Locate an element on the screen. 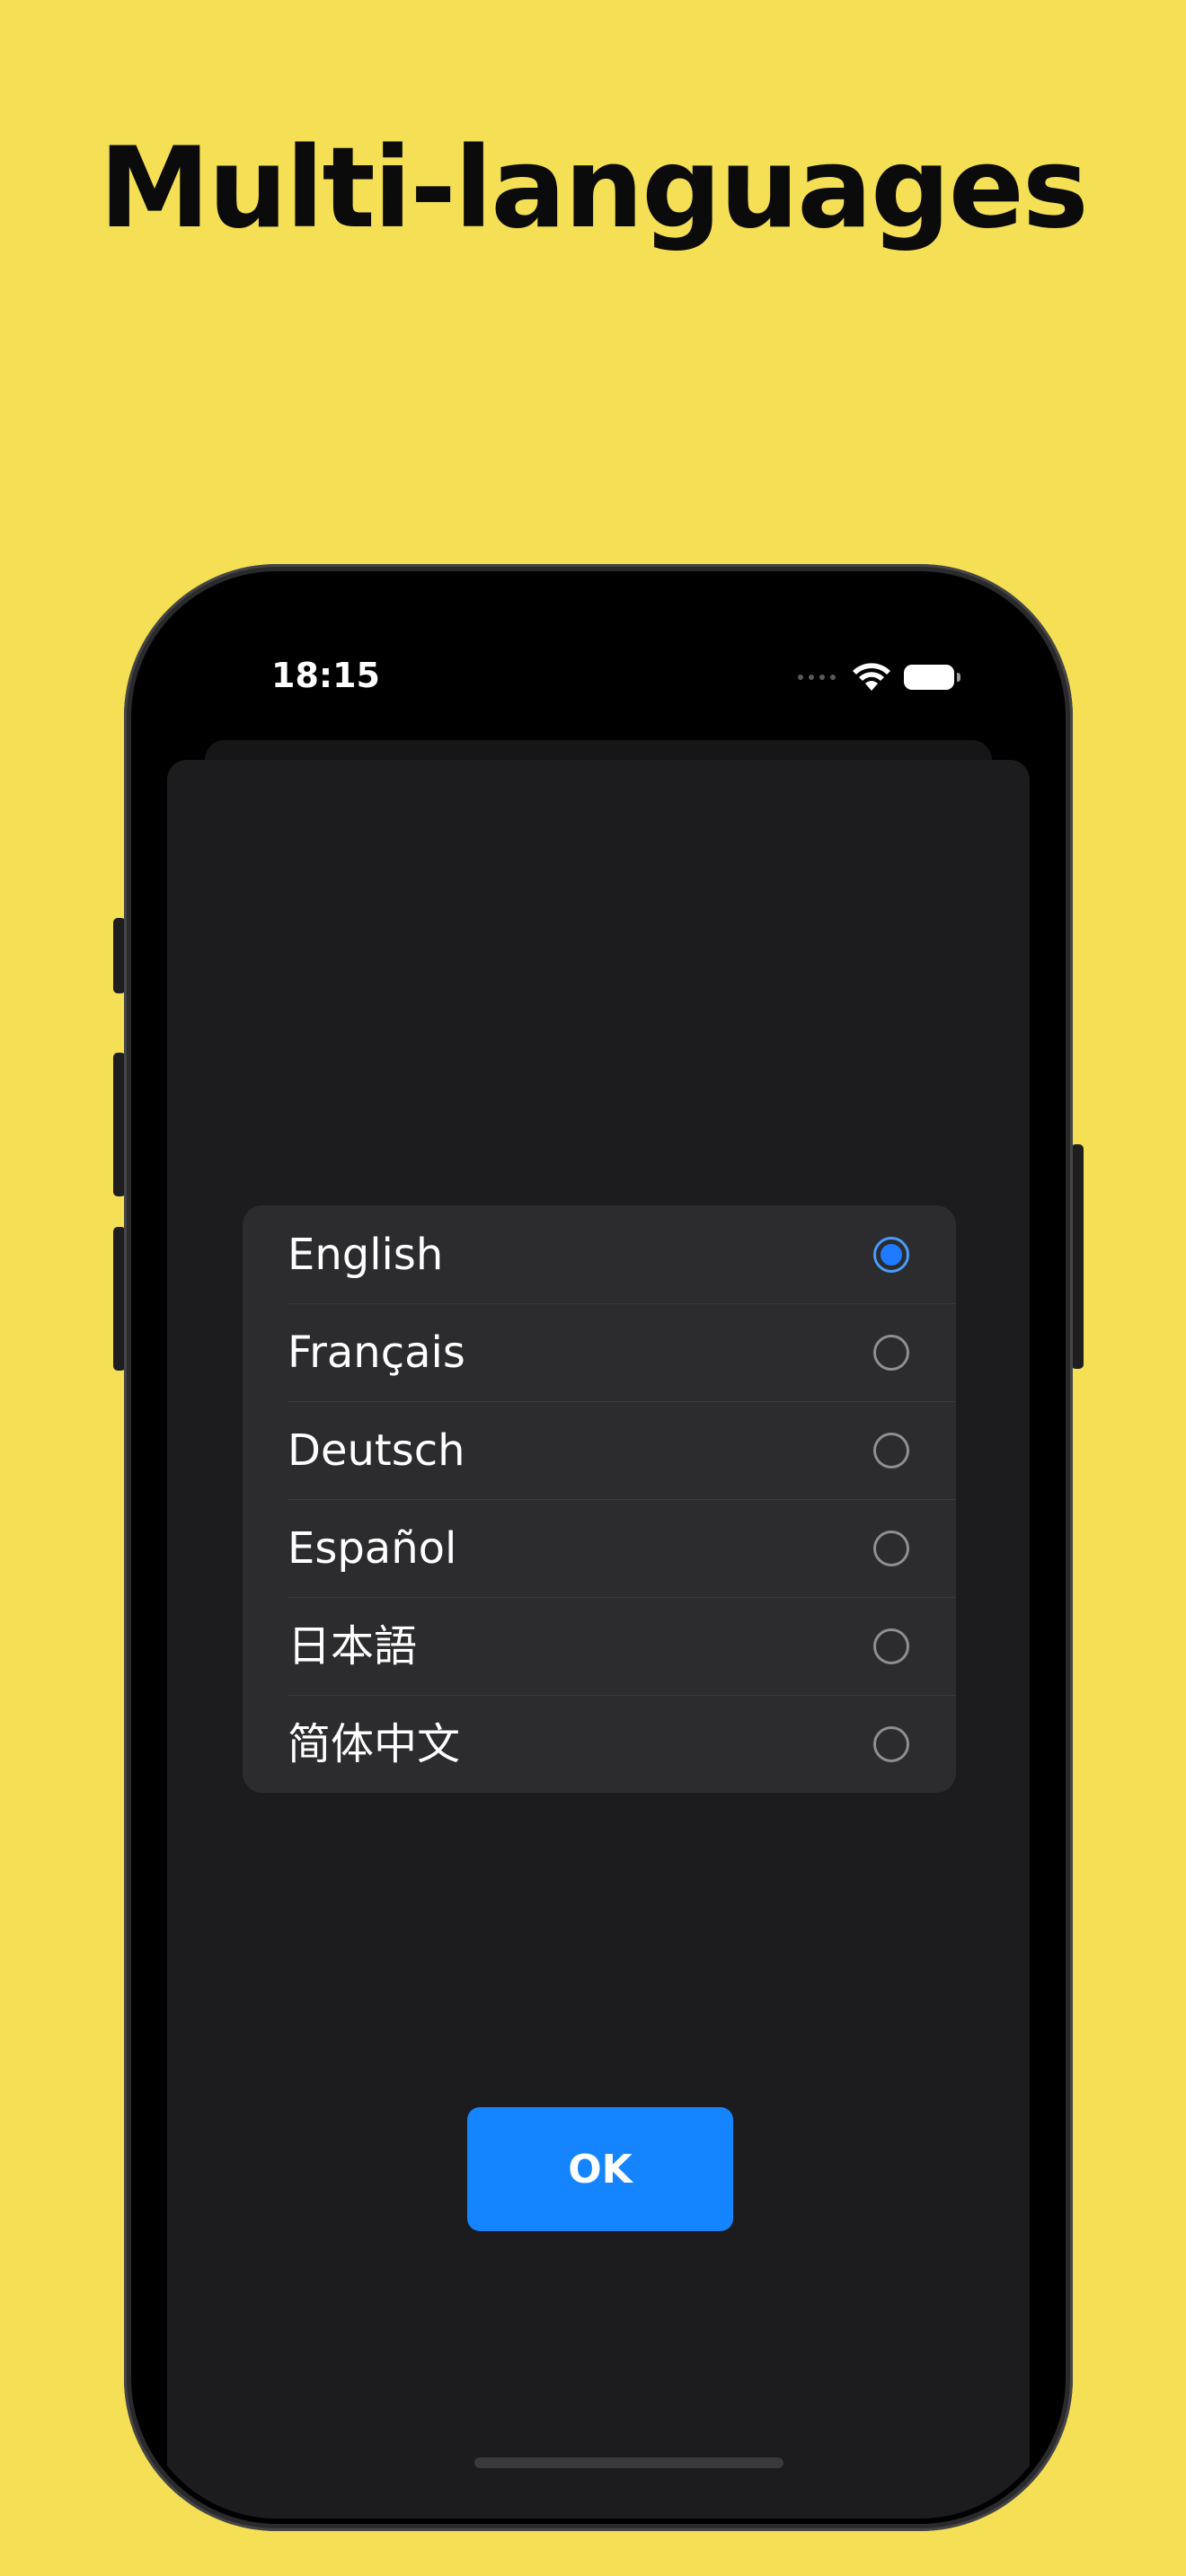 The height and width of the screenshot is (2576, 1186). language-option-english: English is located at coordinates (599, 1254).